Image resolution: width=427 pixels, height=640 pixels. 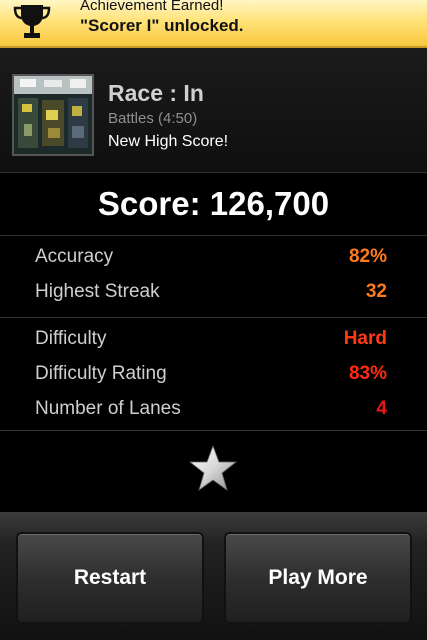 What do you see at coordinates (213, 257) in the screenshot?
I see `stat-row-accuracy: Accuracy 82%` at bounding box center [213, 257].